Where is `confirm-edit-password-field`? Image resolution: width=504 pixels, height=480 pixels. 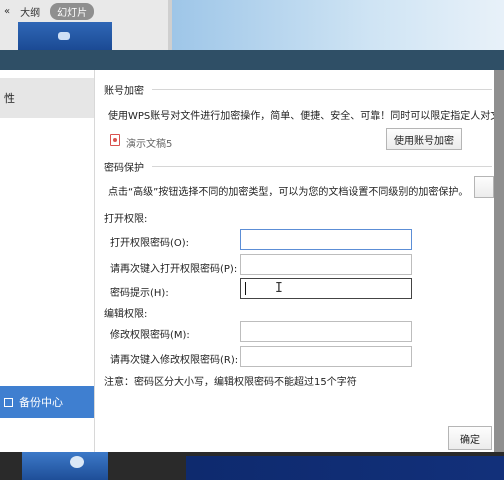 confirm-edit-password-field is located at coordinates (326, 356).